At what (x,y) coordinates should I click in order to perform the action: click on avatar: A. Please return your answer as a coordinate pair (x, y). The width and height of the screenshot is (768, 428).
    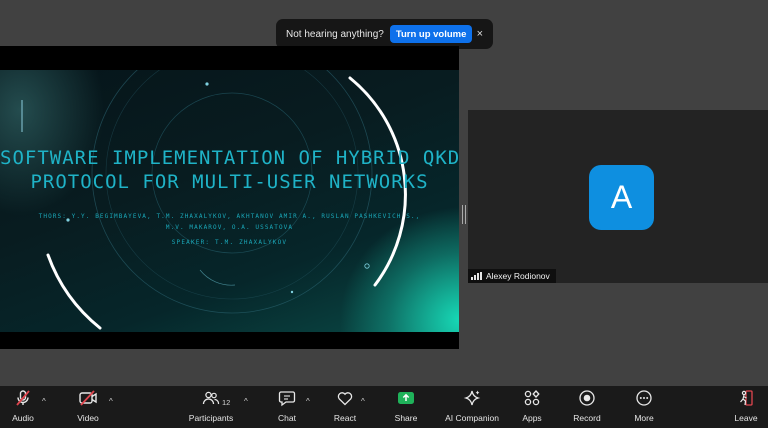
    Looking at the image, I should click on (621, 197).